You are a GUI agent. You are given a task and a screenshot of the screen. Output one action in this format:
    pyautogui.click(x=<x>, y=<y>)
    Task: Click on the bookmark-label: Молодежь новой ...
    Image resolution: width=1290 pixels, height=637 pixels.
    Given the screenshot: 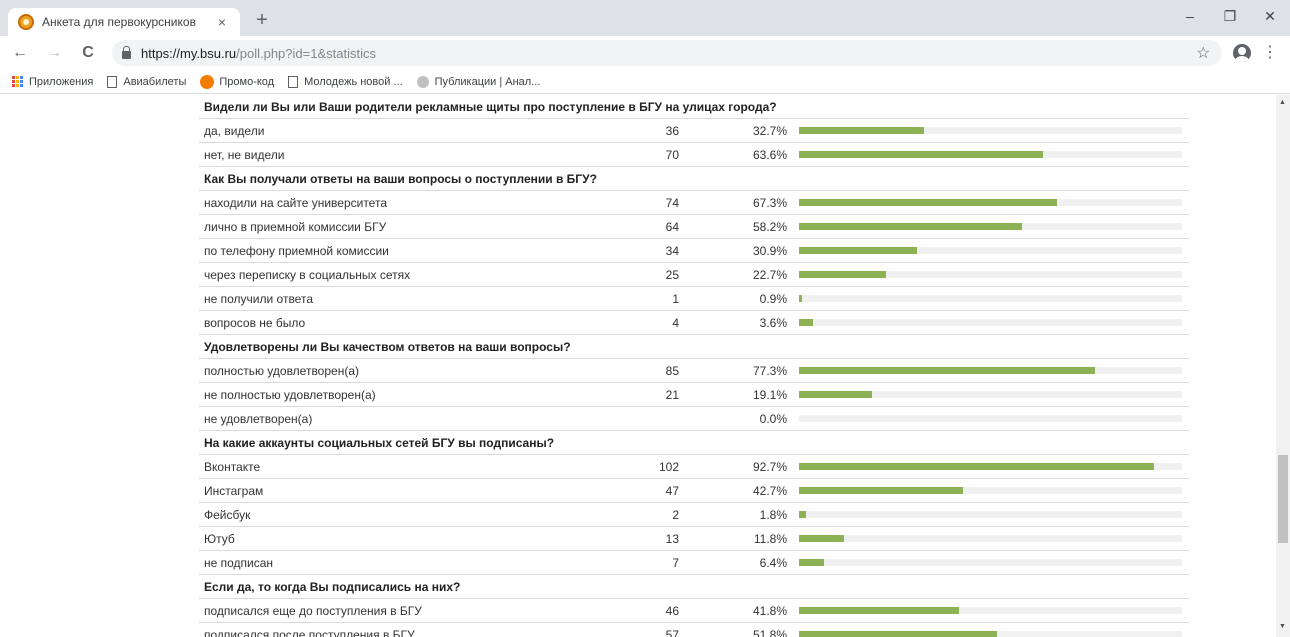 What is the action you would take?
    pyautogui.click(x=353, y=81)
    